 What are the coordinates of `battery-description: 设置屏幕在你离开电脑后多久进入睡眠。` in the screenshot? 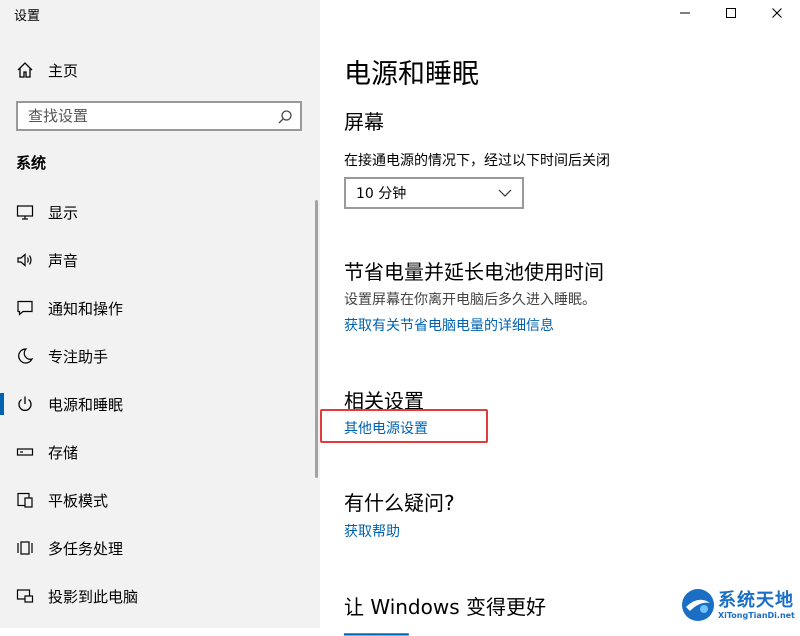 It's located at (470, 300).